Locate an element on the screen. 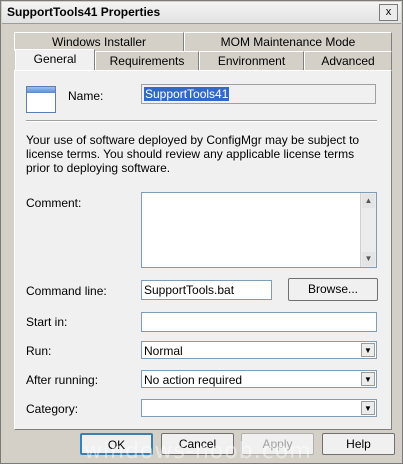  name-field: SupportTools41 is located at coordinates (258, 94).